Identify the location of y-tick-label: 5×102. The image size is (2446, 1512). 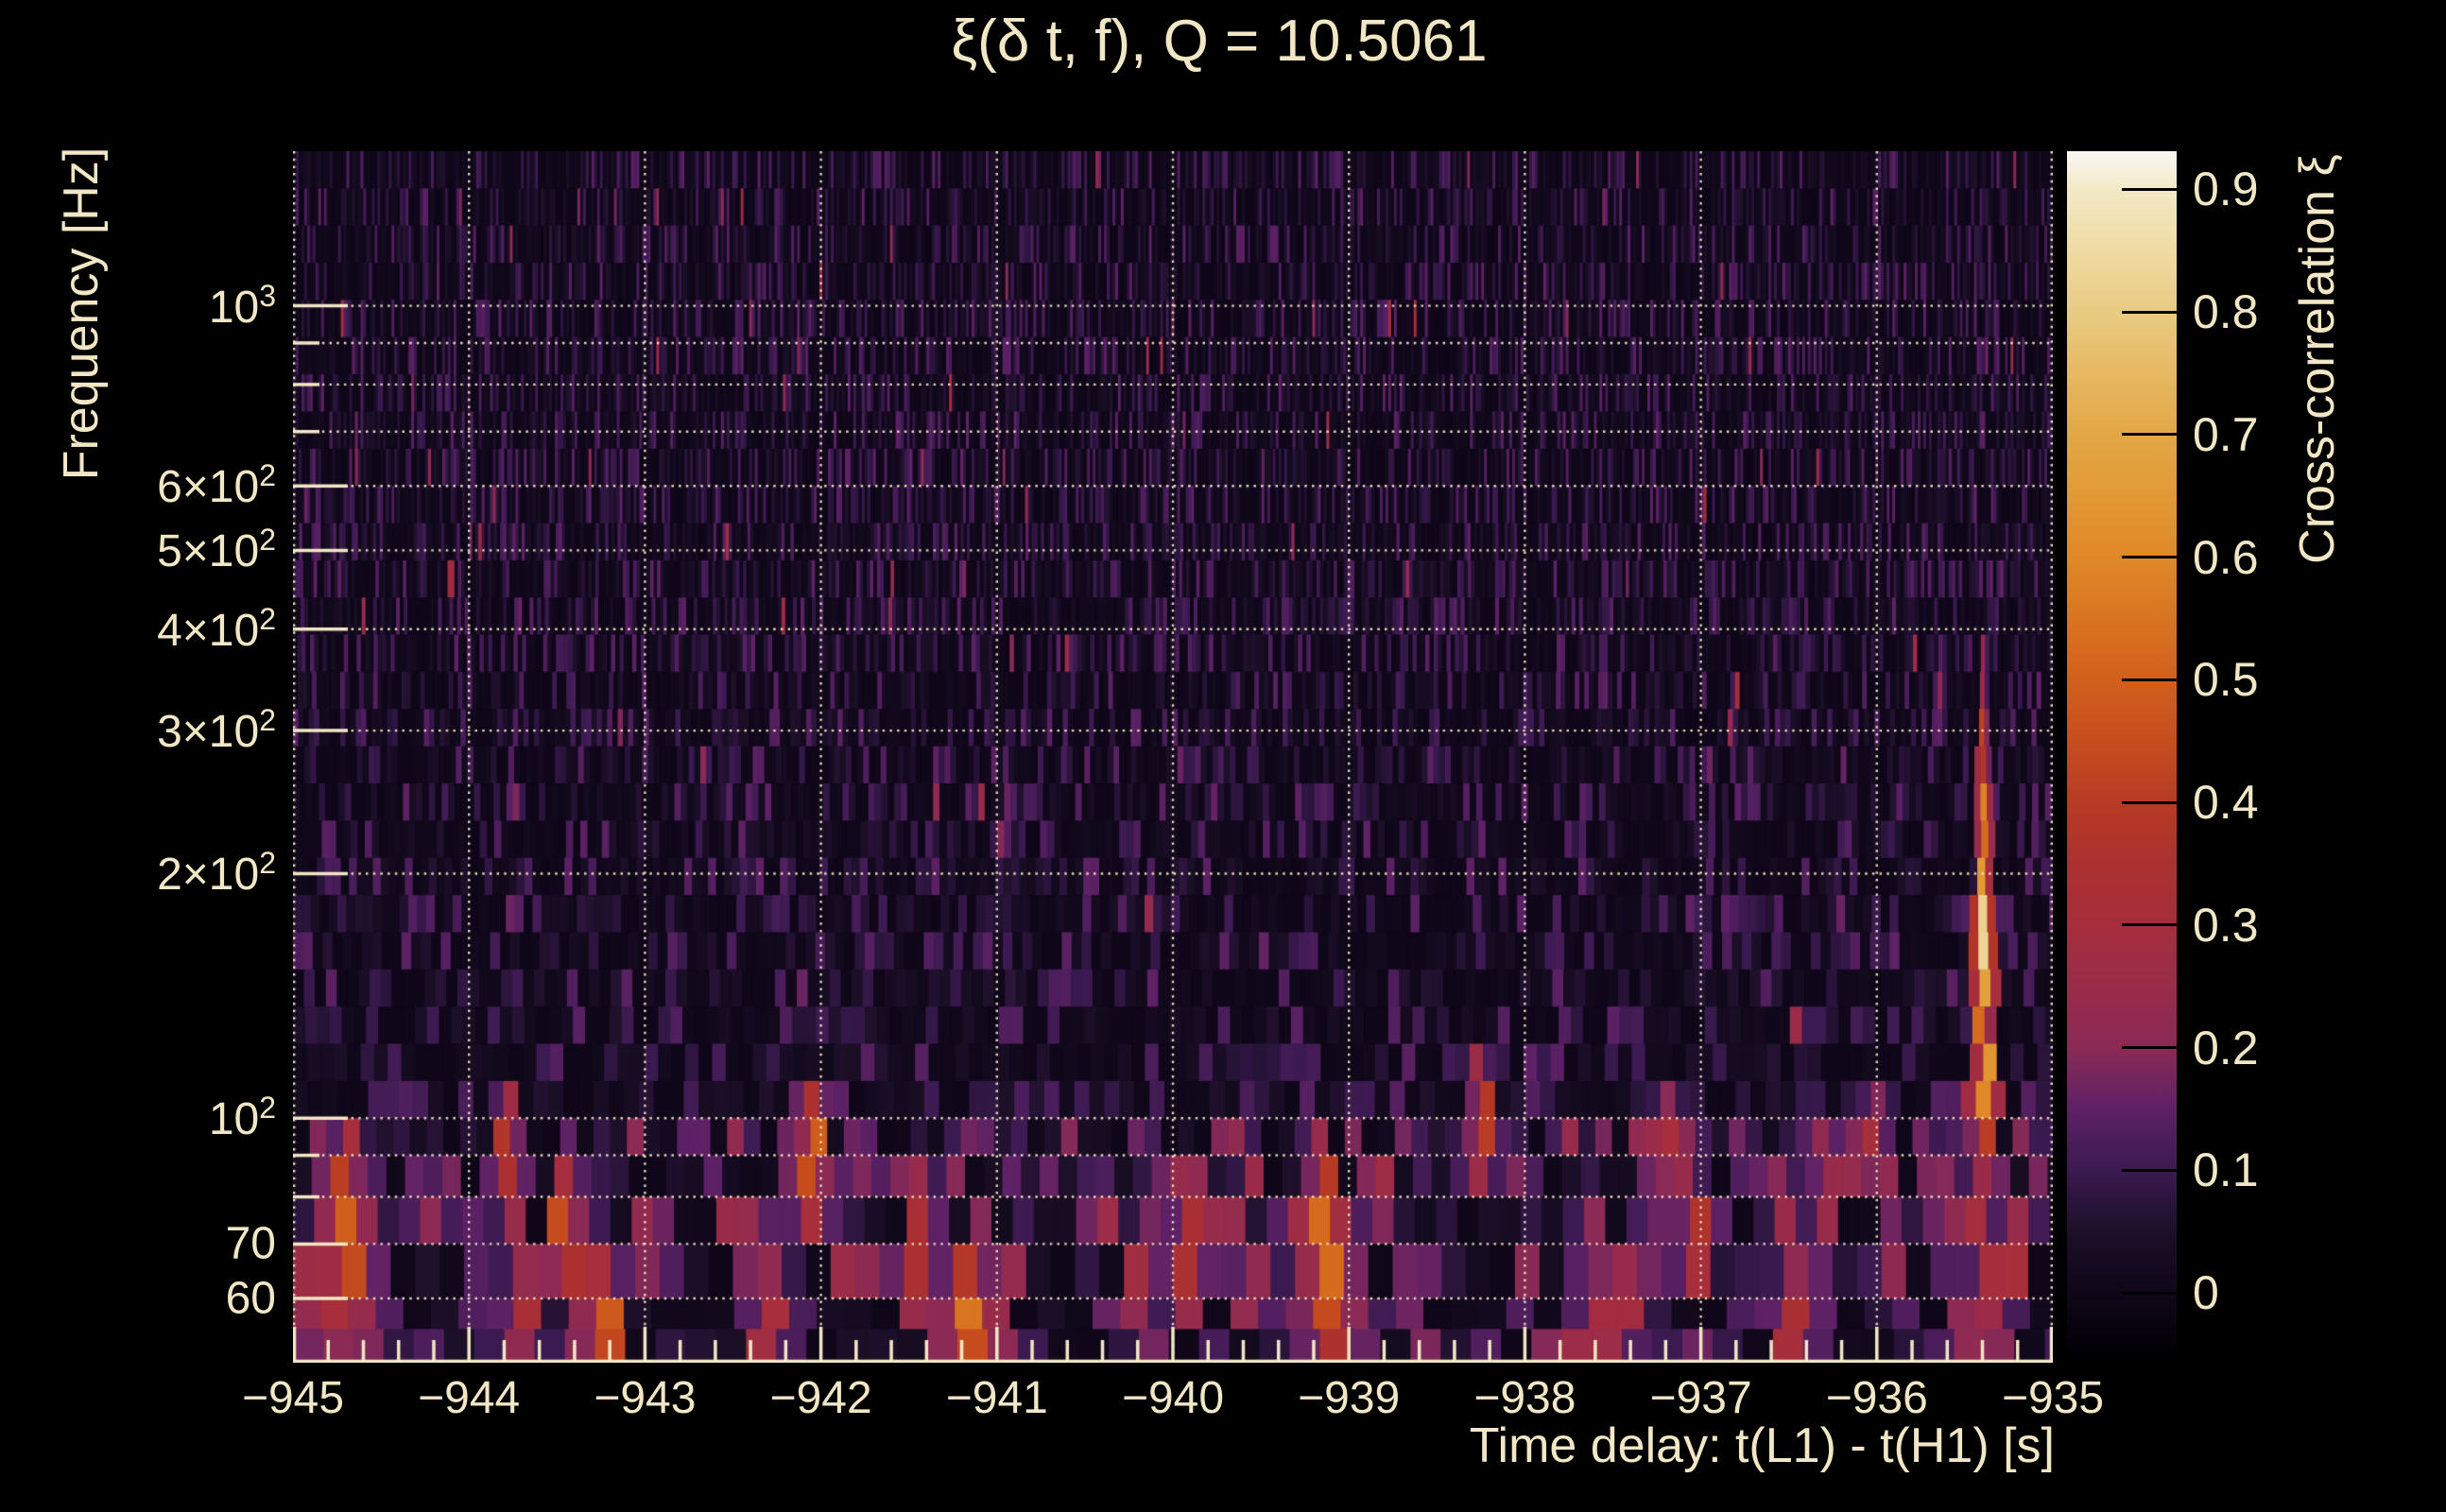
(217, 550).